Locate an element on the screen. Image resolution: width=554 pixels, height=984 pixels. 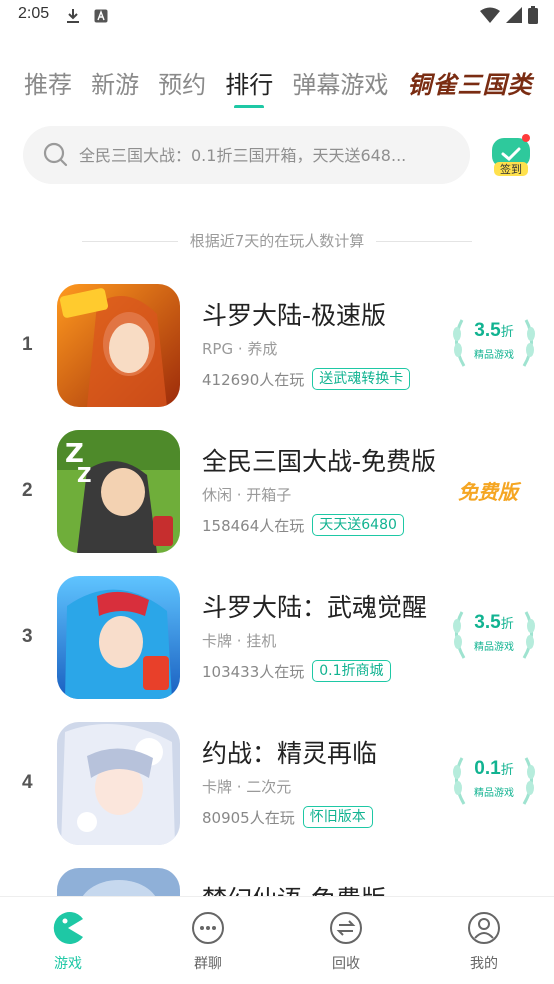
game-title: 全民三国大战-免费版 is located at coordinates (319, 461).